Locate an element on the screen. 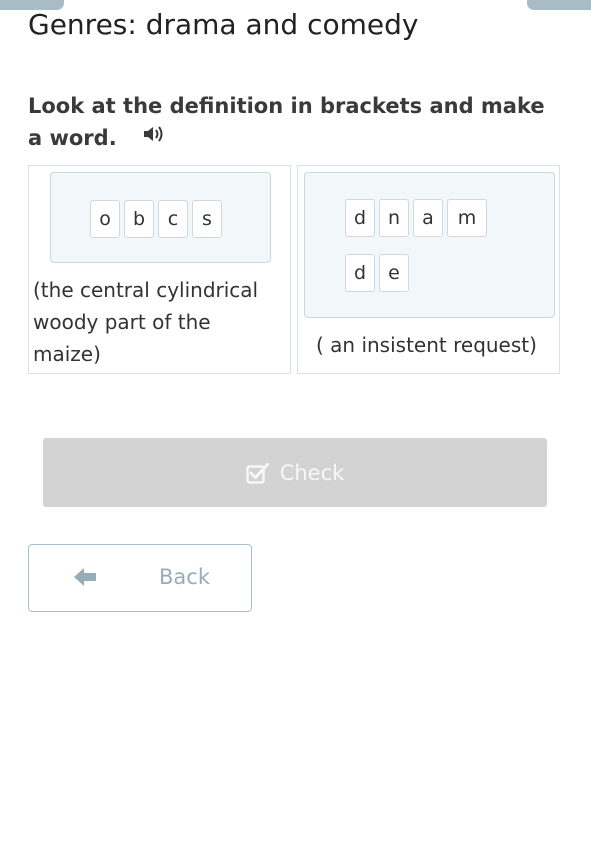 Image resolution: width=591 pixels, height=854 pixels. letter-tile: s is located at coordinates (207, 219).